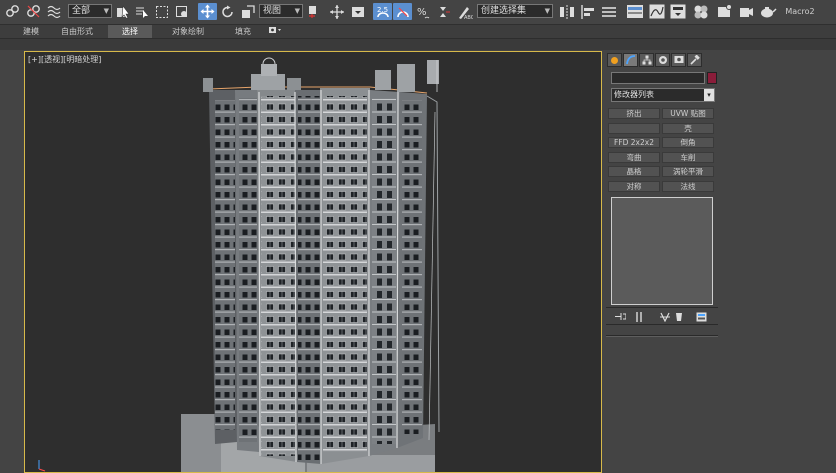 This screenshot has height=473, width=836. What do you see at coordinates (658, 78) in the screenshot?
I see `object-name-field` at bounding box center [658, 78].